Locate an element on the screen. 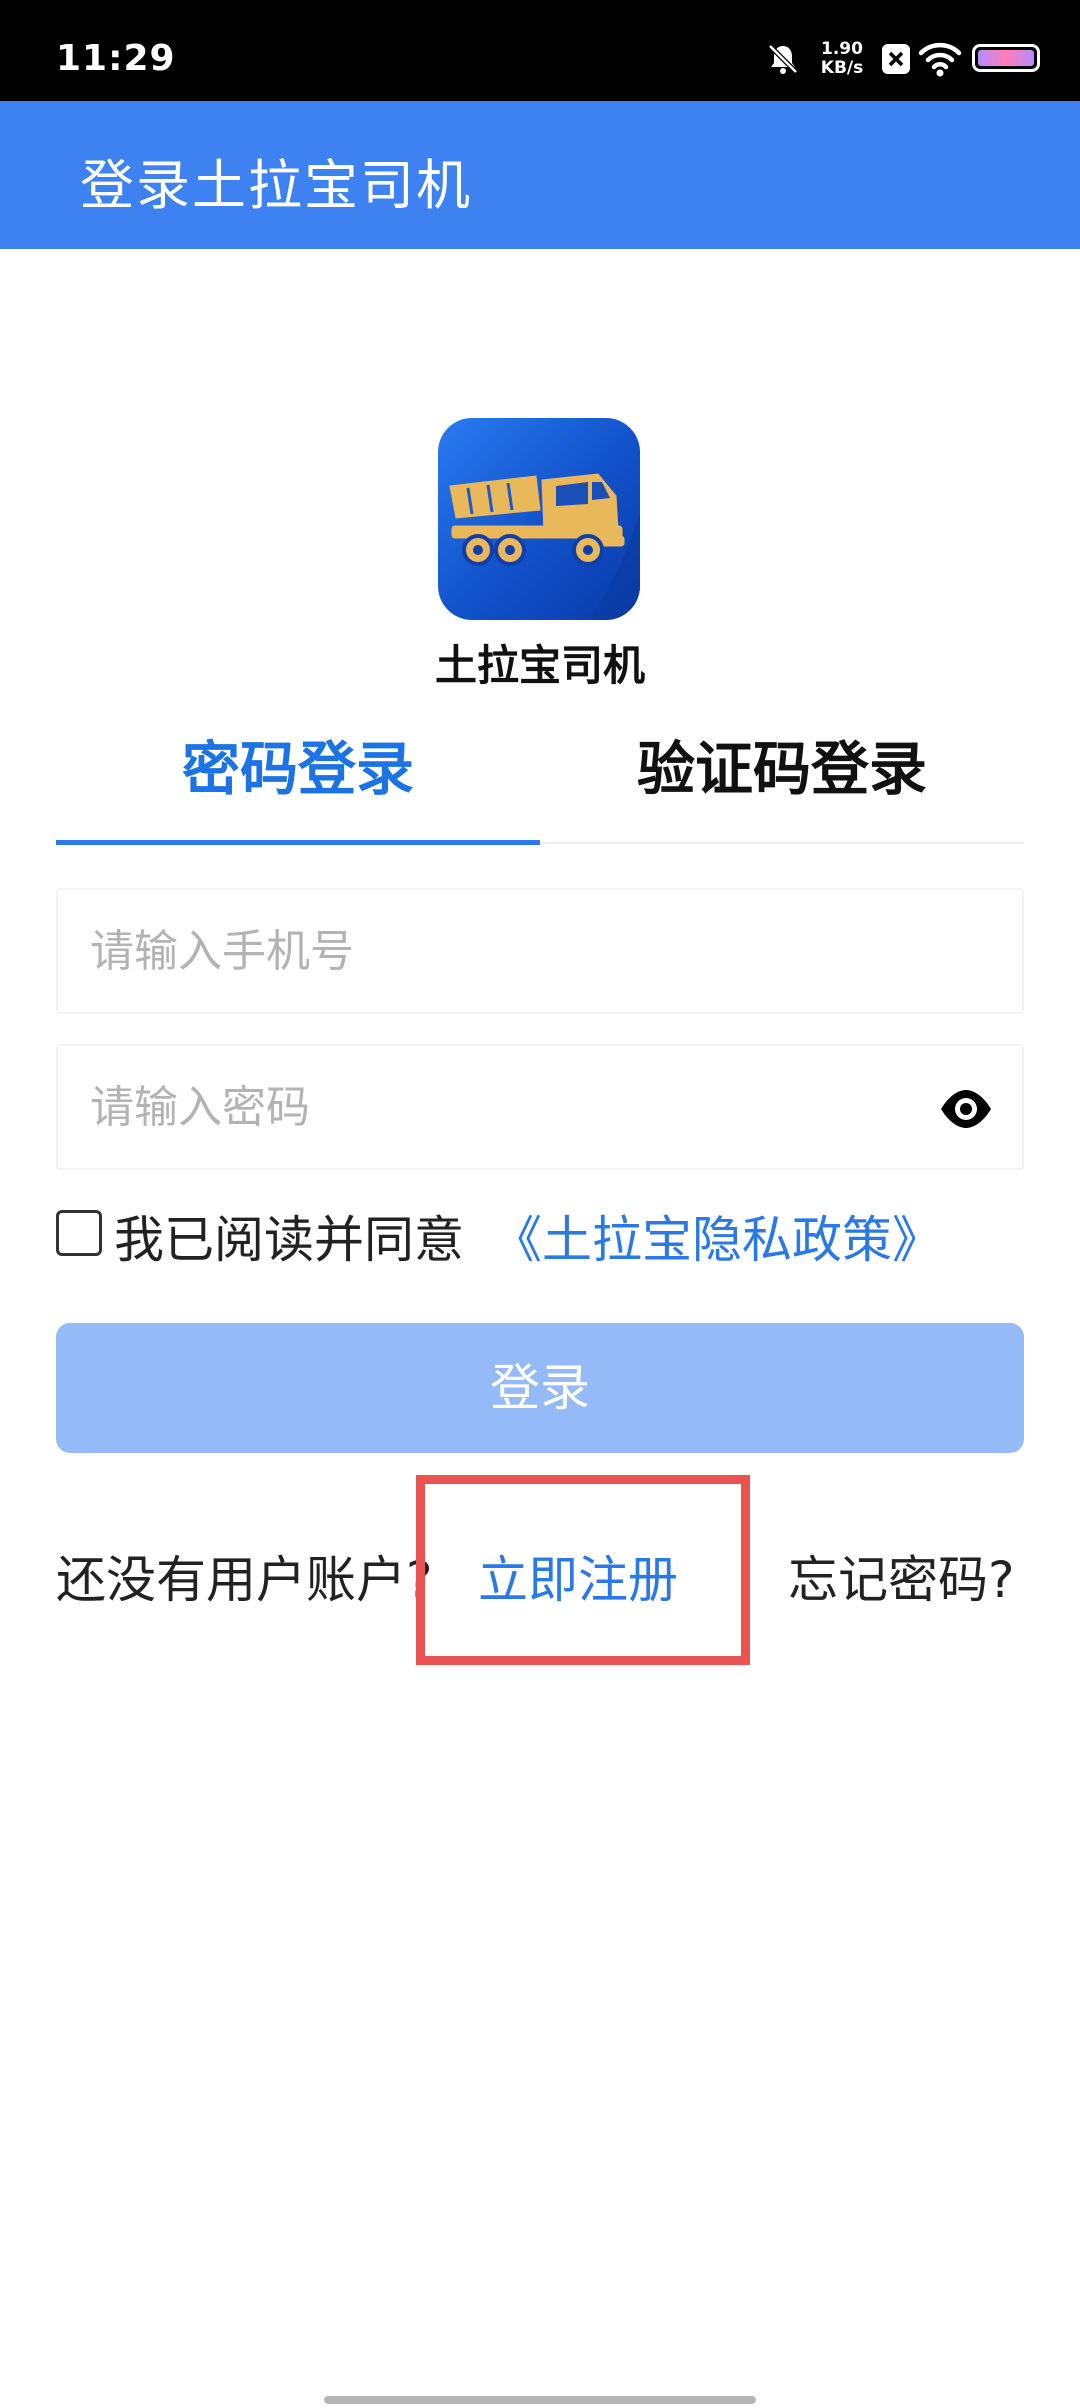 The width and height of the screenshot is (1080, 2408). app-name: 土拉宝司机 is located at coordinates (539, 665).